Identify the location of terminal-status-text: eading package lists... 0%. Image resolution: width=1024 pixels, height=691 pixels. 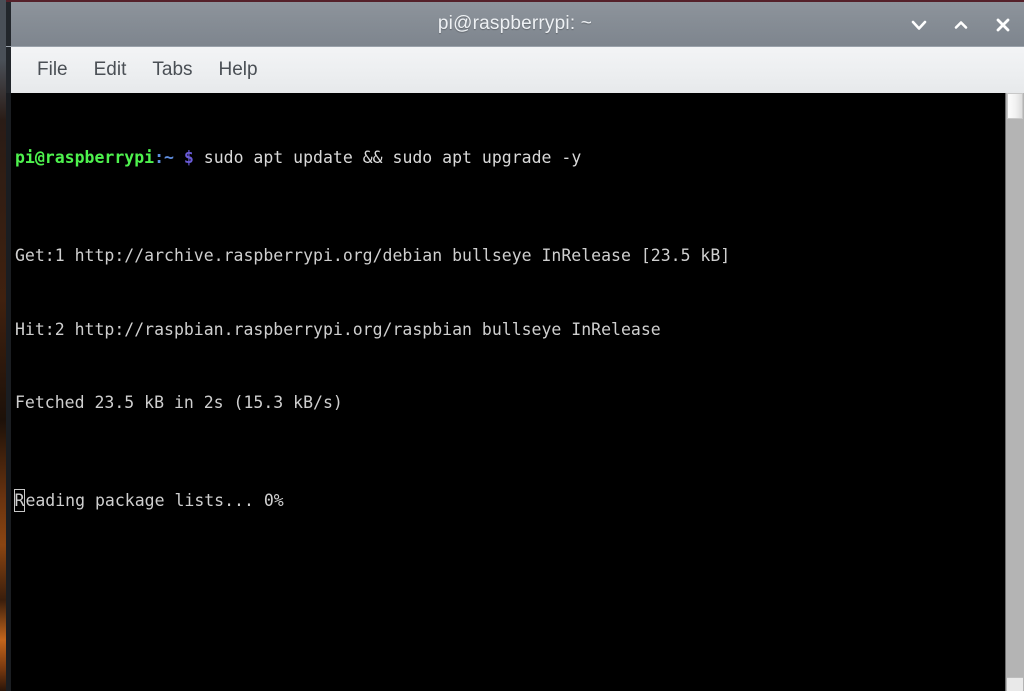
(154, 500).